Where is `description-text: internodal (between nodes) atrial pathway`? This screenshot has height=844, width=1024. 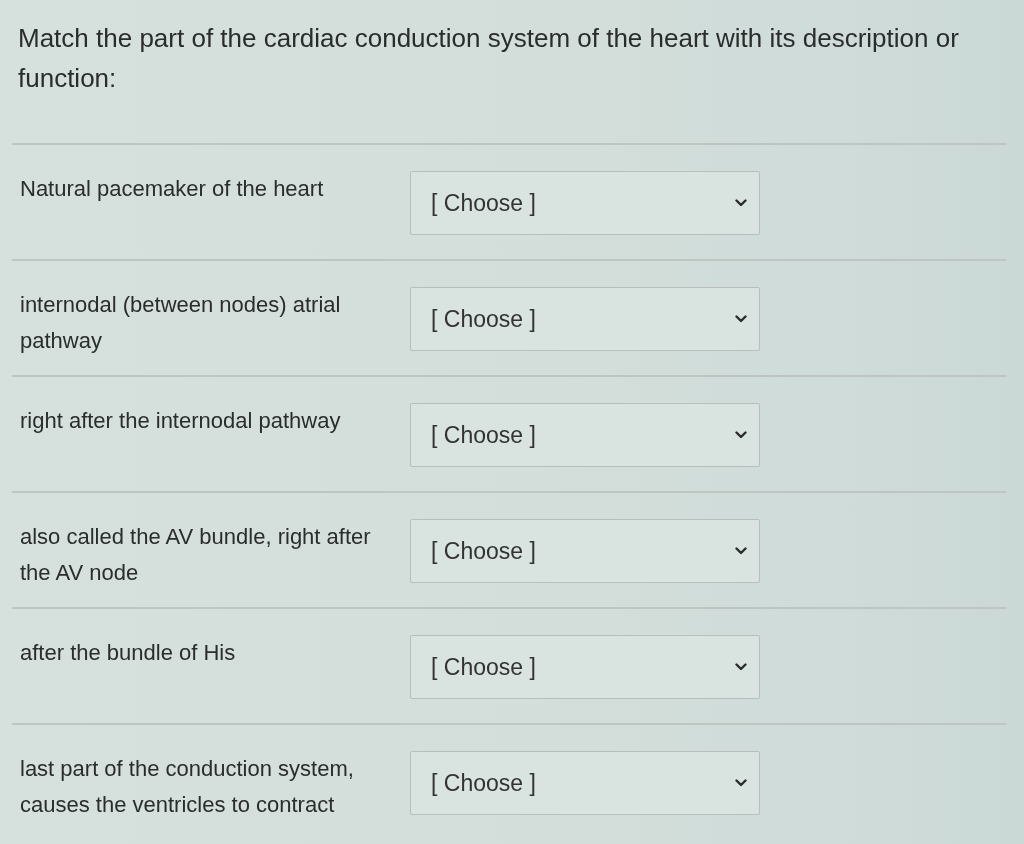
description-text: internodal (between nodes) atrial pathway is located at coordinates (181, 323).